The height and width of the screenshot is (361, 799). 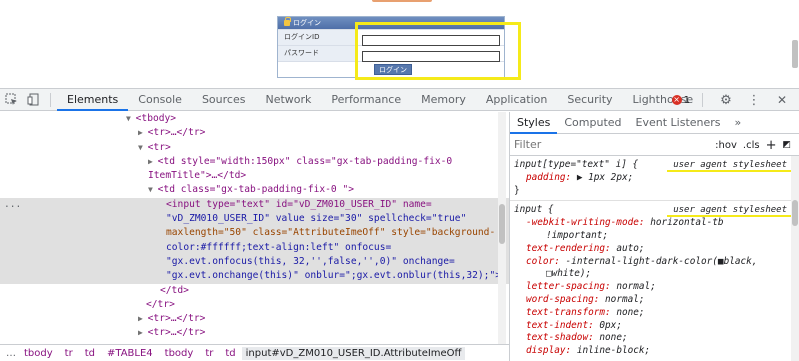 I want to click on dom-node: ▼ <td class="gx-tab-padding-fix-0 ">, so click(x=254, y=190).